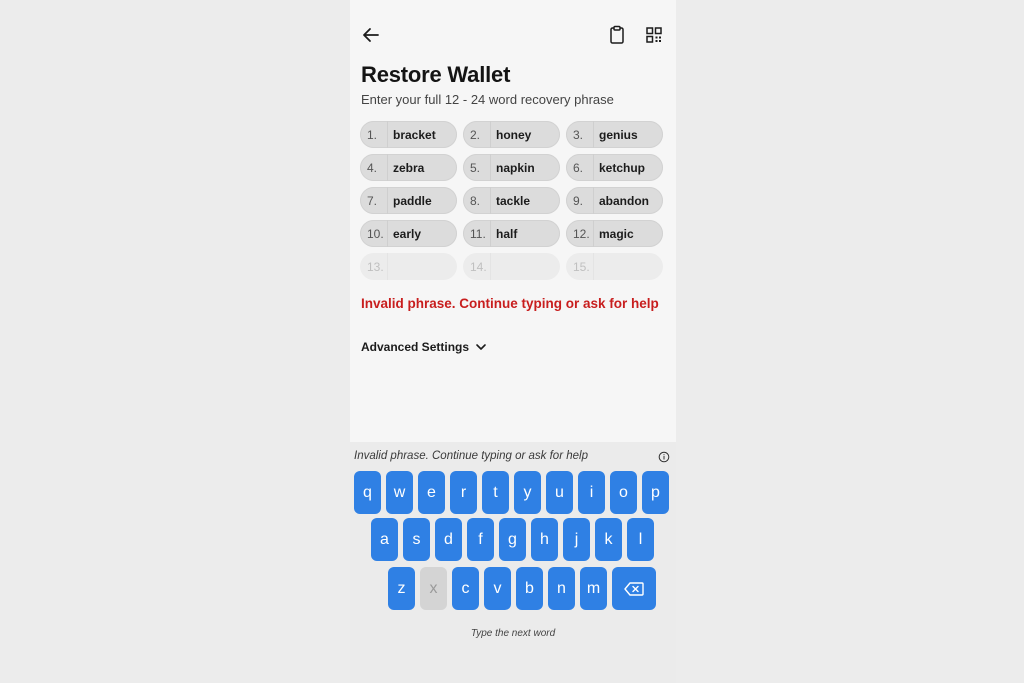 The image size is (1024, 683). Describe the element at coordinates (374, 167) in the screenshot. I see `word-number: 4.` at that location.